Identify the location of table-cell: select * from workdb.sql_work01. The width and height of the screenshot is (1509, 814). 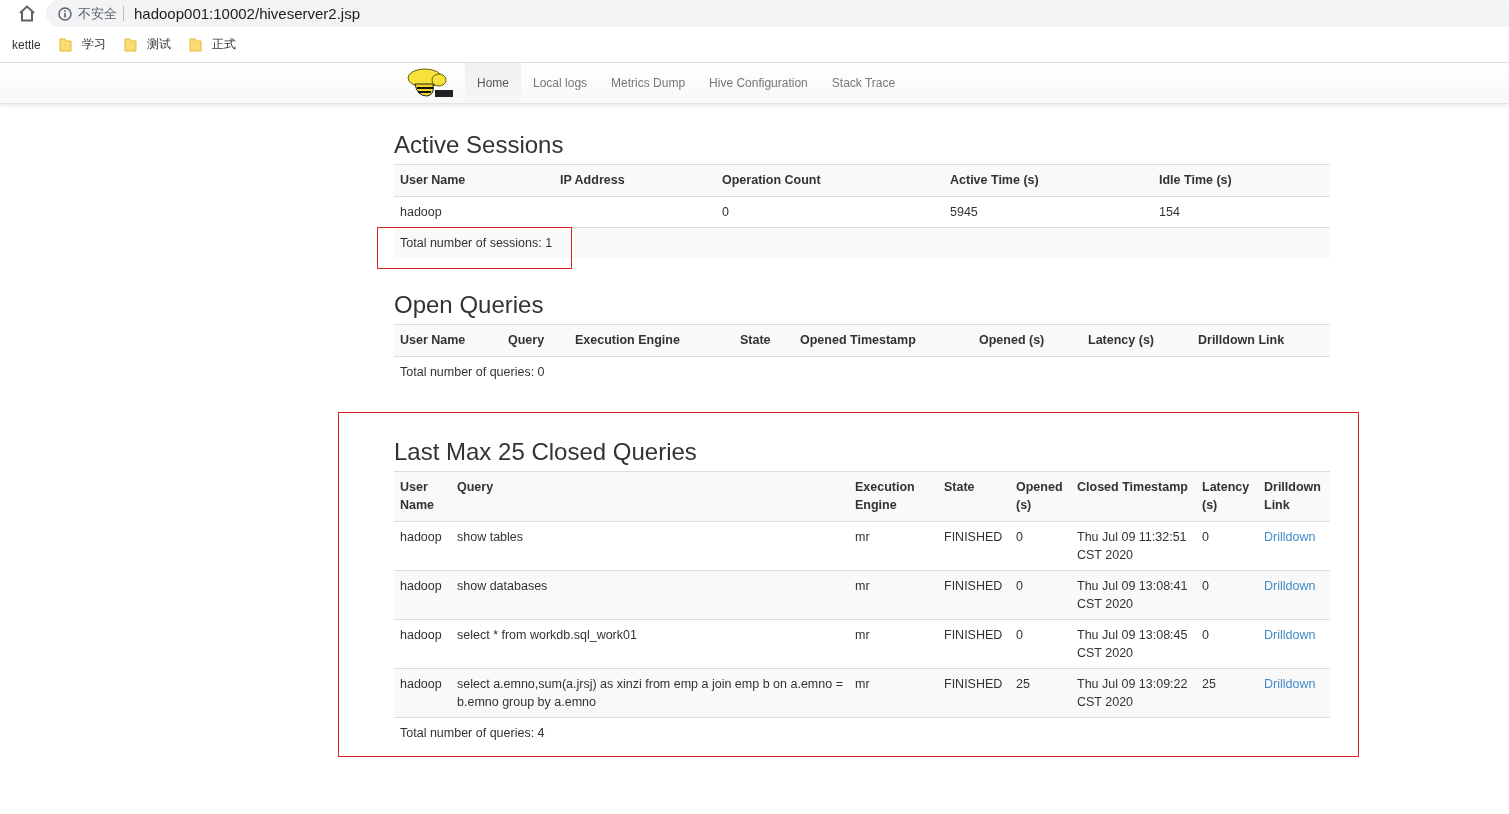
(650, 644).